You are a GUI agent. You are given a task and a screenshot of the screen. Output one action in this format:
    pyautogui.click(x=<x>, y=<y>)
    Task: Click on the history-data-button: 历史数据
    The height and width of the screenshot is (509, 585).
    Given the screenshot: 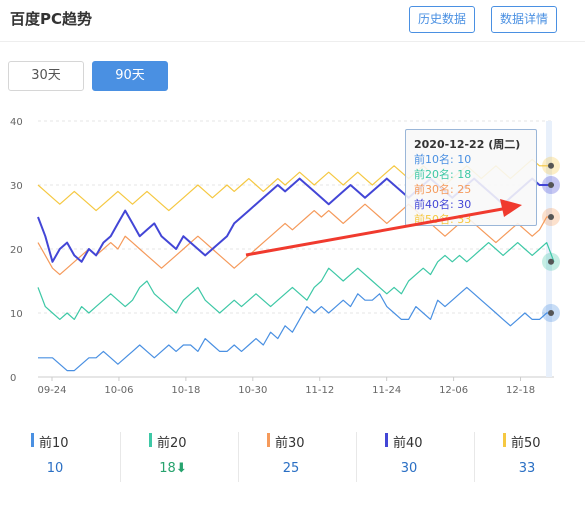 What is the action you would take?
    pyautogui.click(x=442, y=19)
    